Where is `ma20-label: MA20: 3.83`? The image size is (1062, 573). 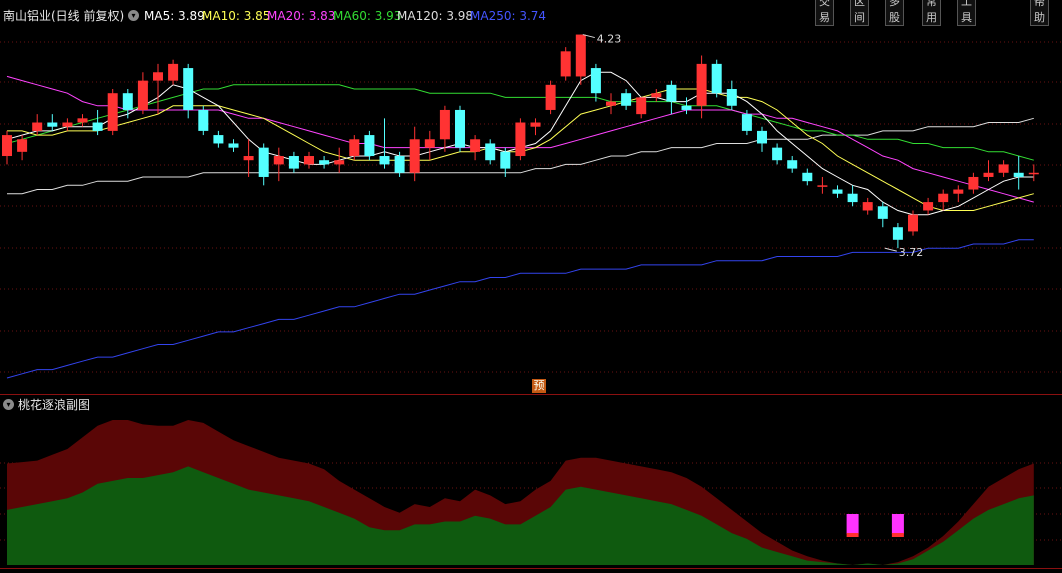 ma20-label: MA20: 3.83 is located at coordinates (301, 16).